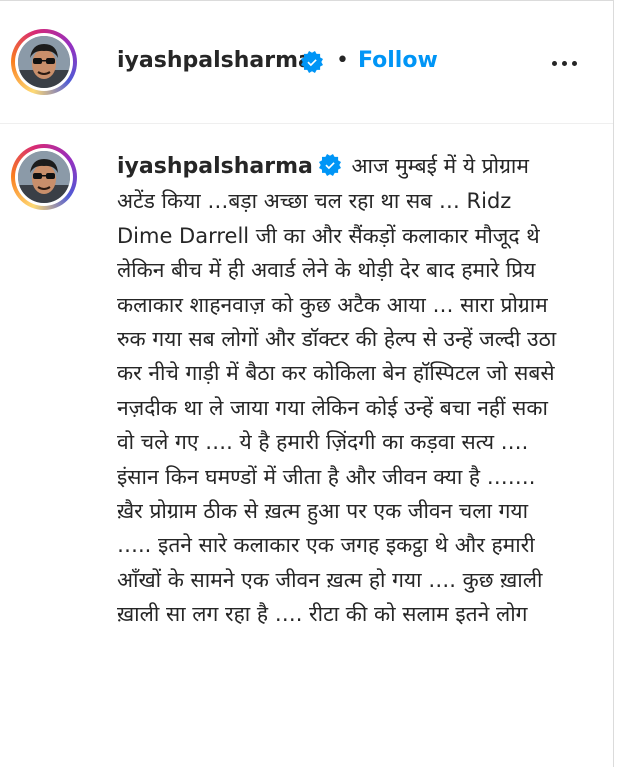 This screenshot has height=767, width=619. What do you see at coordinates (565, 64) in the screenshot?
I see `more-options-icon` at bounding box center [565, 64].